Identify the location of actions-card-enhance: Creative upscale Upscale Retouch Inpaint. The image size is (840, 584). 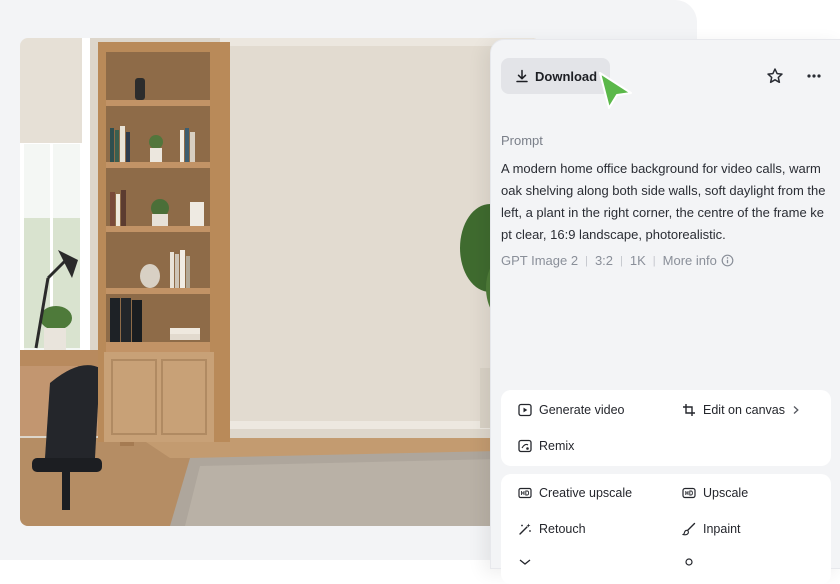
(666, 529).